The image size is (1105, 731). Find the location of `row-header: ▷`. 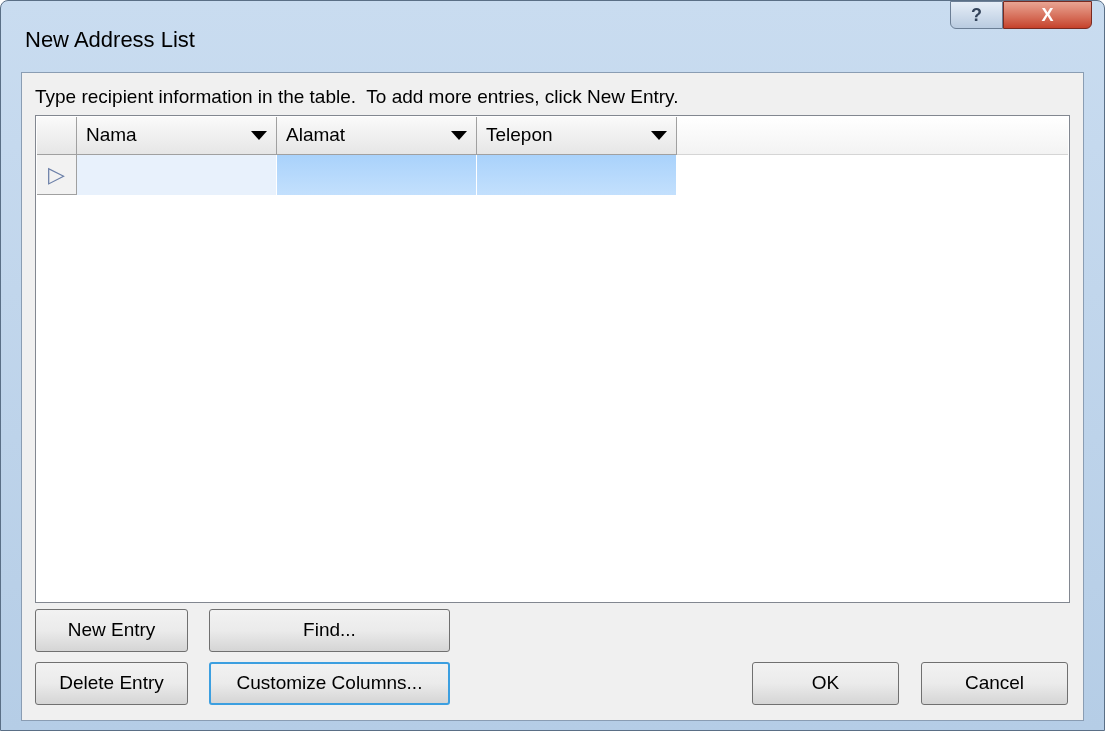

row-header: ▷ is located at coordinates (57, 174).